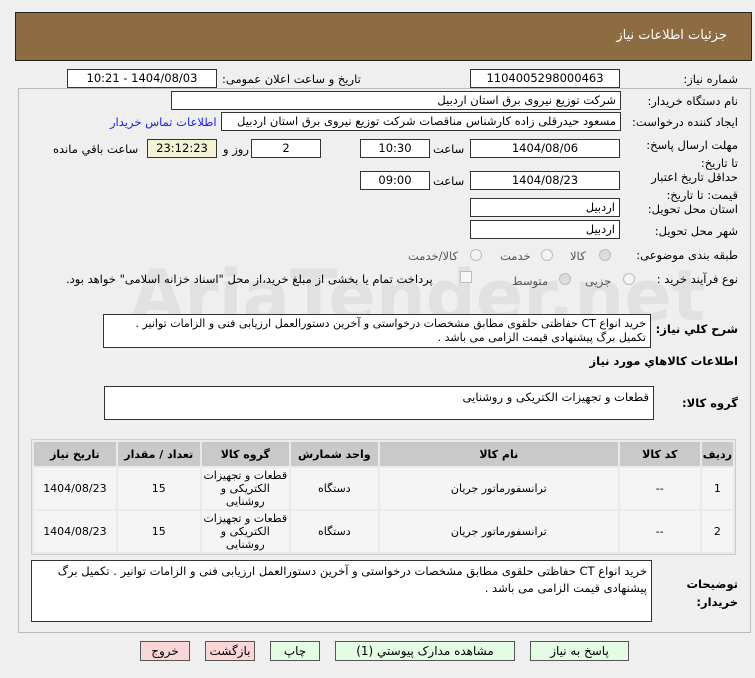 This screenshot has width=755, height=678. I want to click on reply-button: پاسخ به نیاز, so click(579, 651).